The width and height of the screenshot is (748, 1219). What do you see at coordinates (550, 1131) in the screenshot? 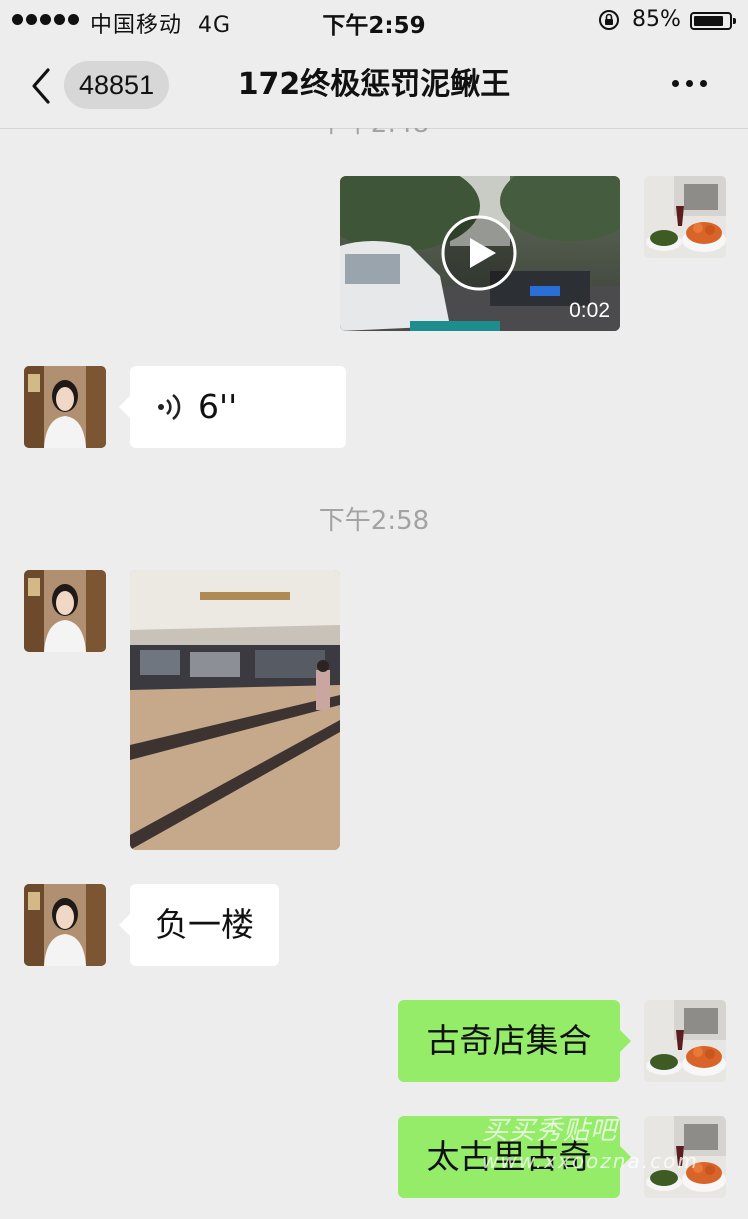
I see `watermark-text: 买买秀贴吧` at bounding box center [550, 1131].